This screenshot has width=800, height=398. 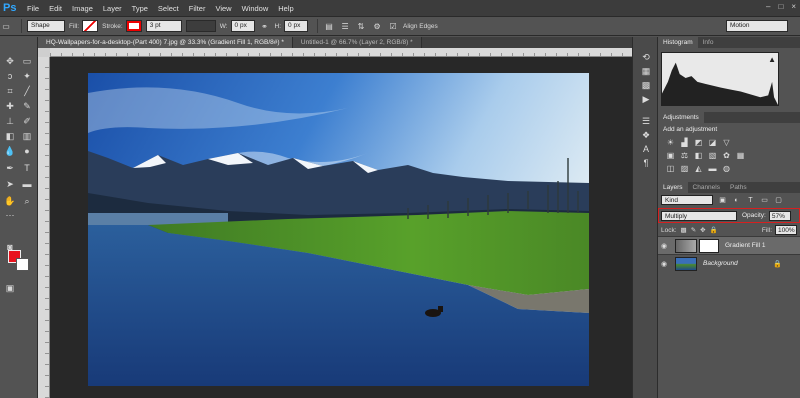 I want to click on path-alignment-icon: ☰, so click(x=345, y=26).